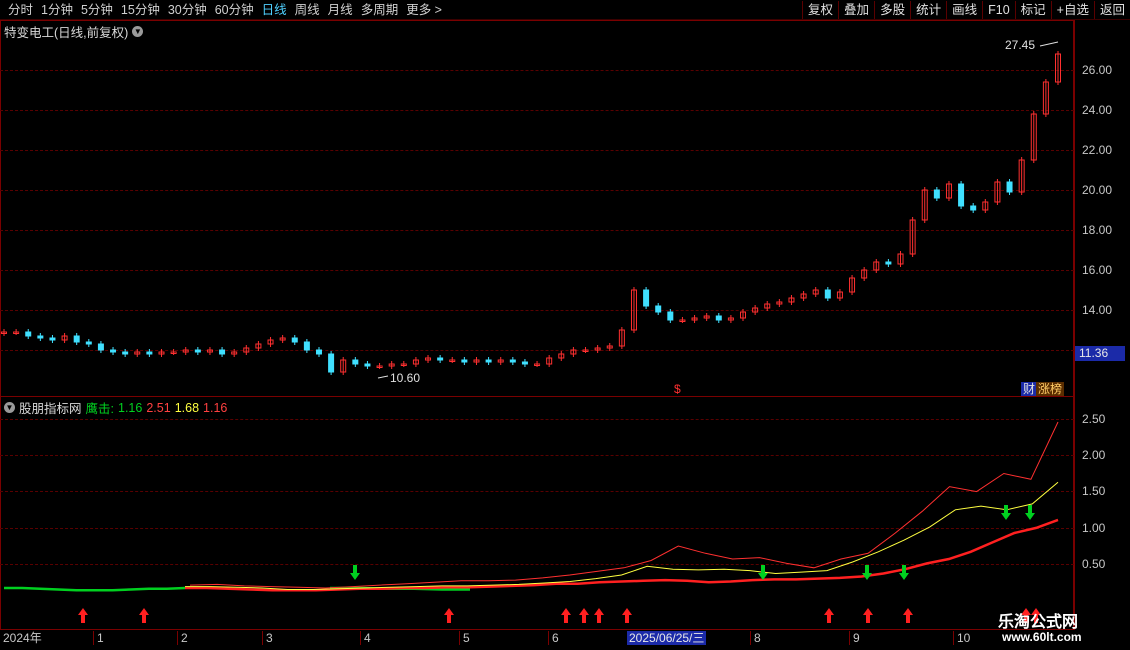  What do you see at coordinates (267, 638) in the screenshot?
I see `x-tick: 3` at bounding box center [267, 638].